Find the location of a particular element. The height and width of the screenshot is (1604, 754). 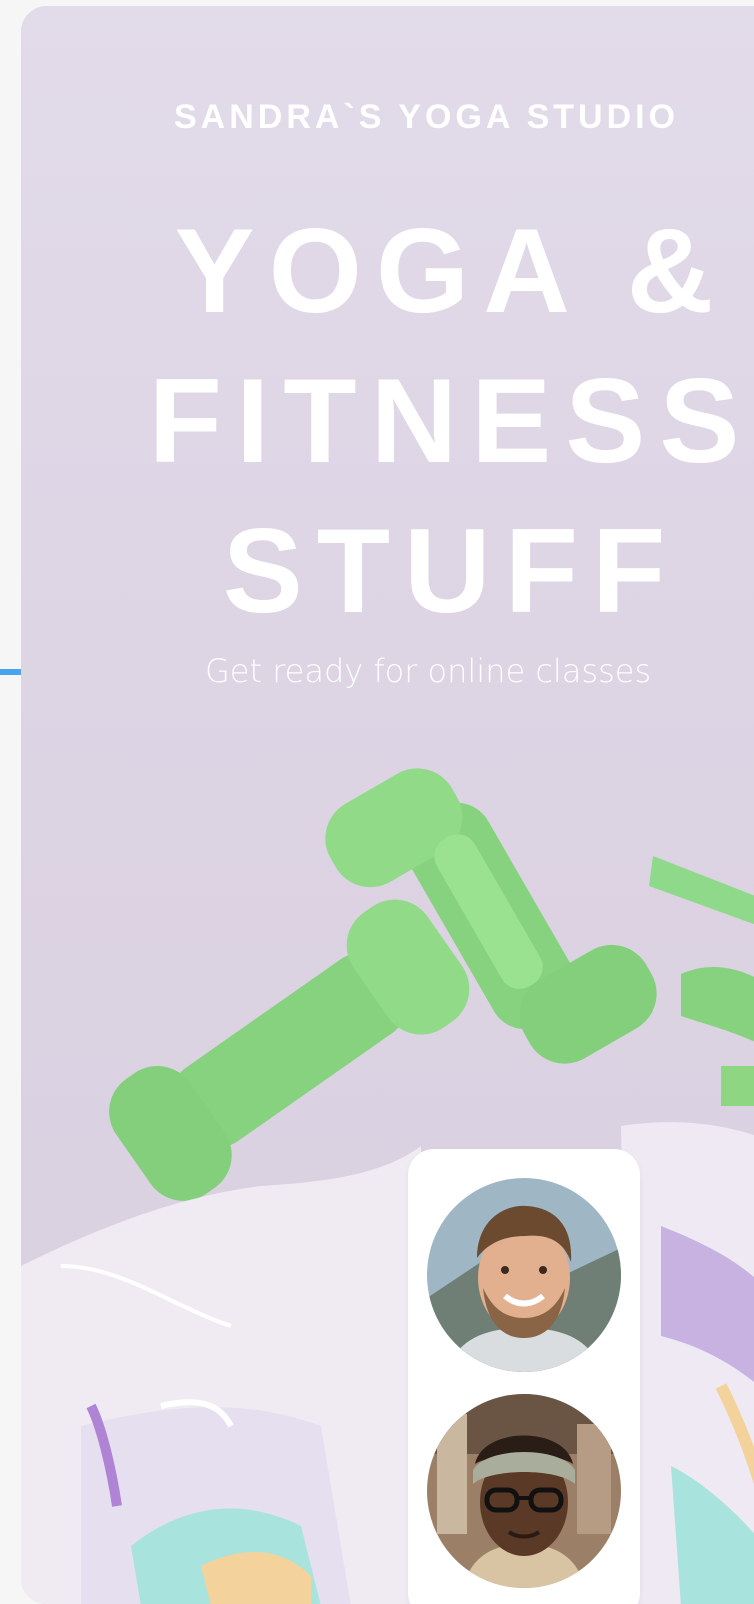

smiling-man-avatar-icon is located at coordinates (524, 1275).